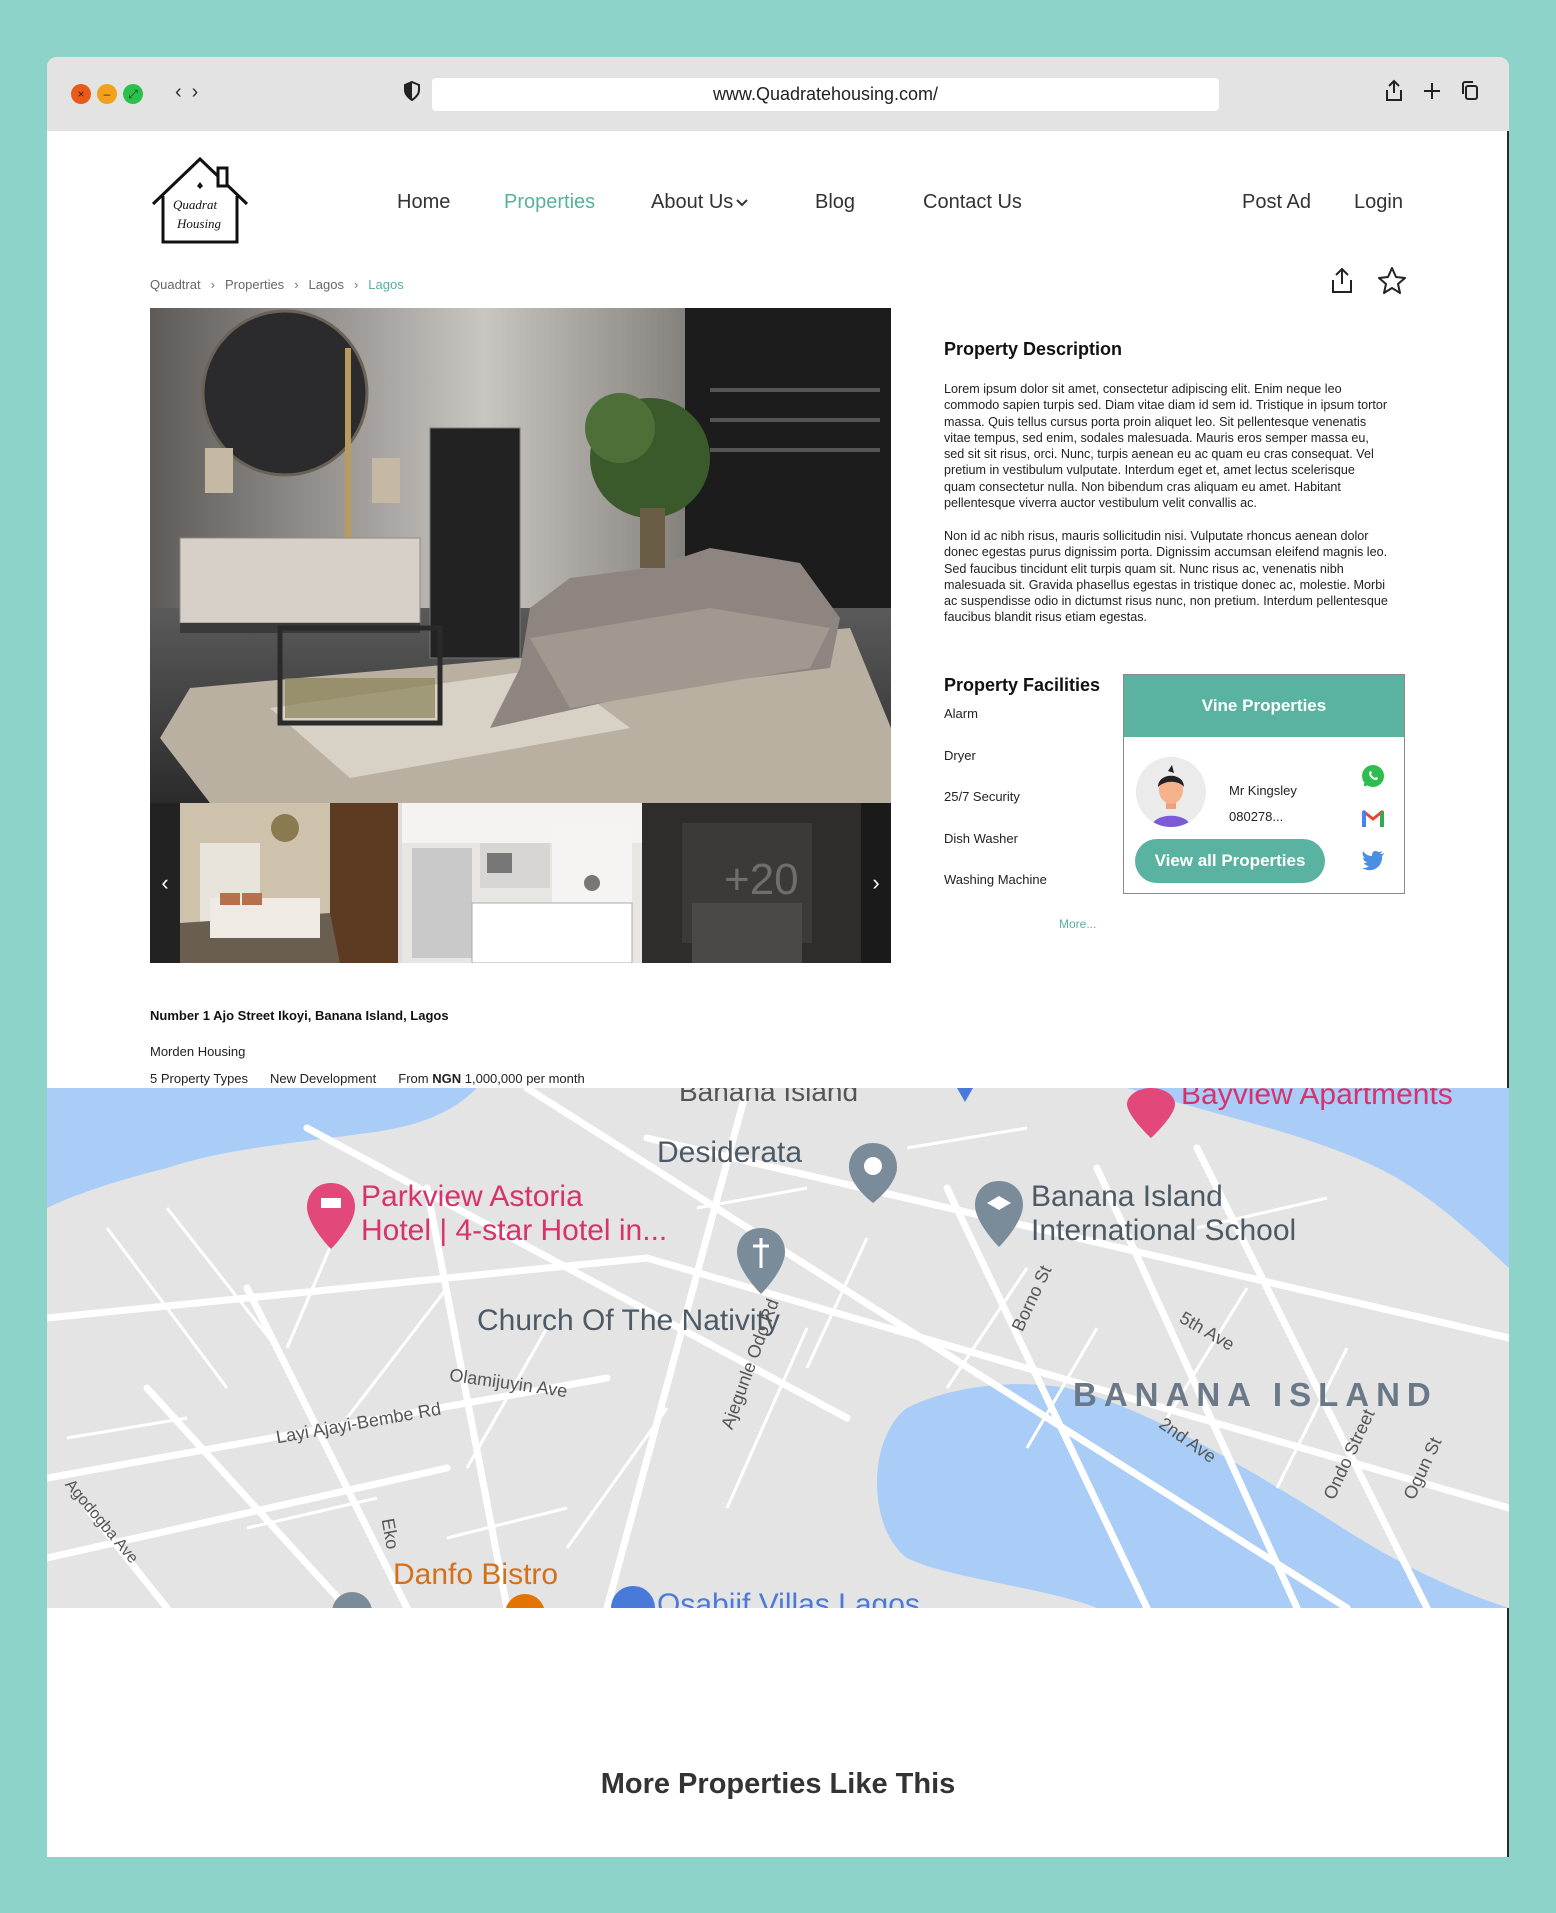 The image size is (1556, 1913). Describe the element at coordinates (1264, 706) in the screenshot. I see `agent-company: Vine Properties` at that location.